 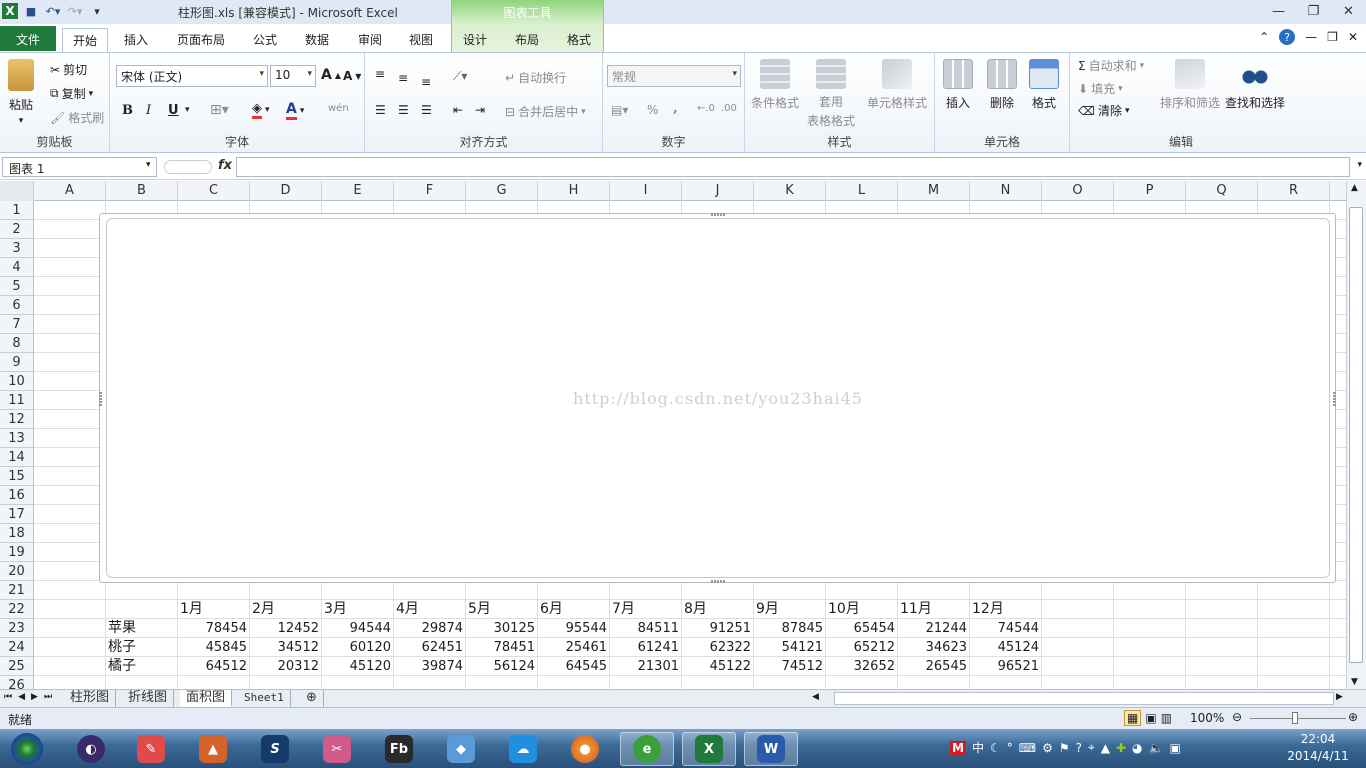 What do you see at coordinates (17, 343) in the screenshot?
I see `row-header: 8` at bounding box center [17, 343].